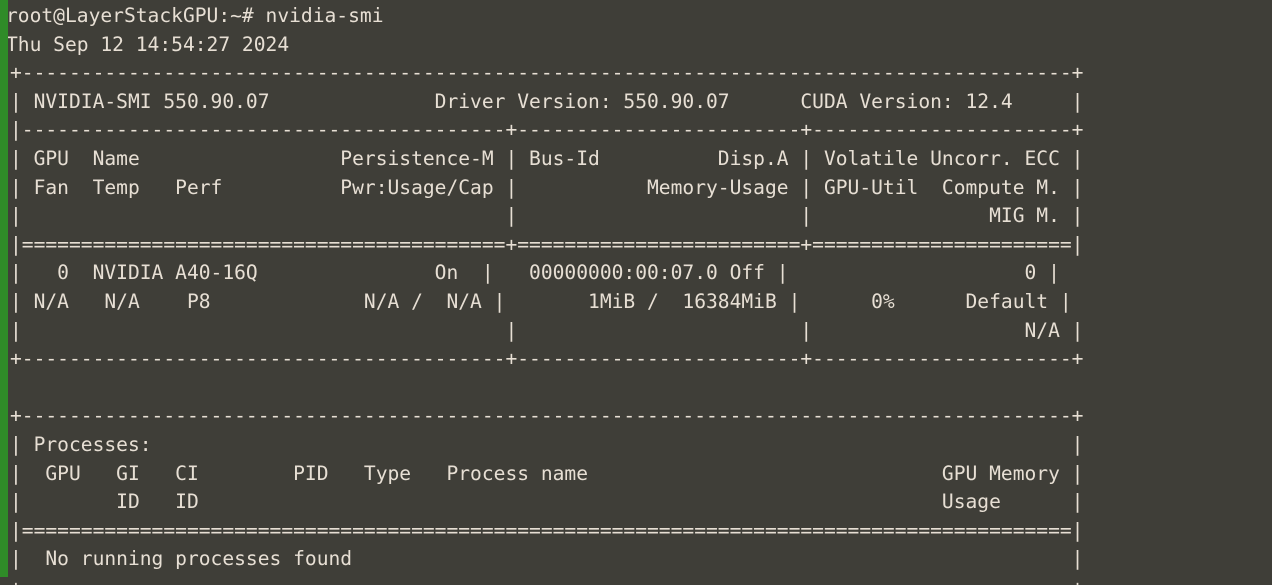  What do you see at coordinates (547, 559) in the screenshot?
I see `processes-empty-message: | No running processes found |` at bounding box center [547, 559].